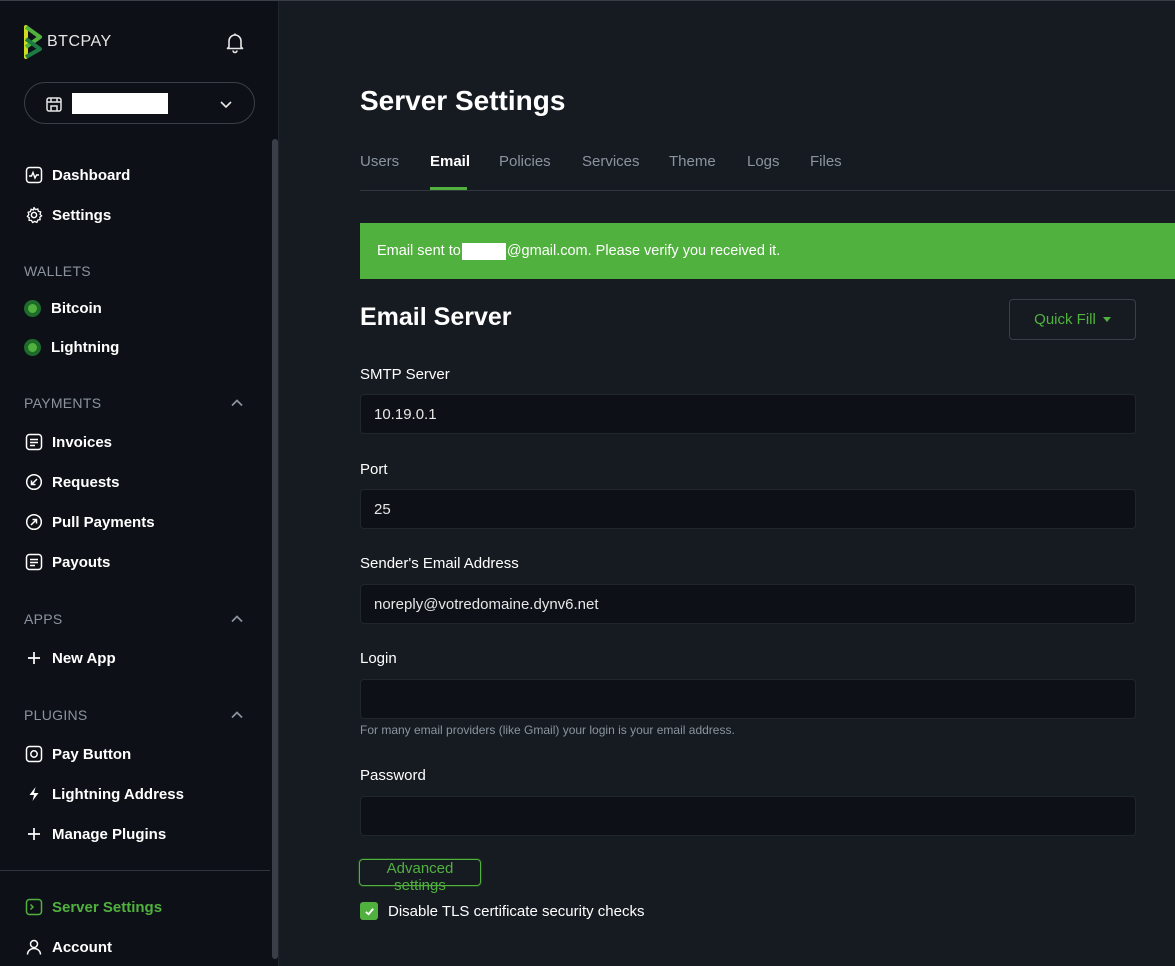  What do you see at coordinates (43, 619) in the screenshot?
I see `apps-section-title: APPS` at bounding box center [43, 619].